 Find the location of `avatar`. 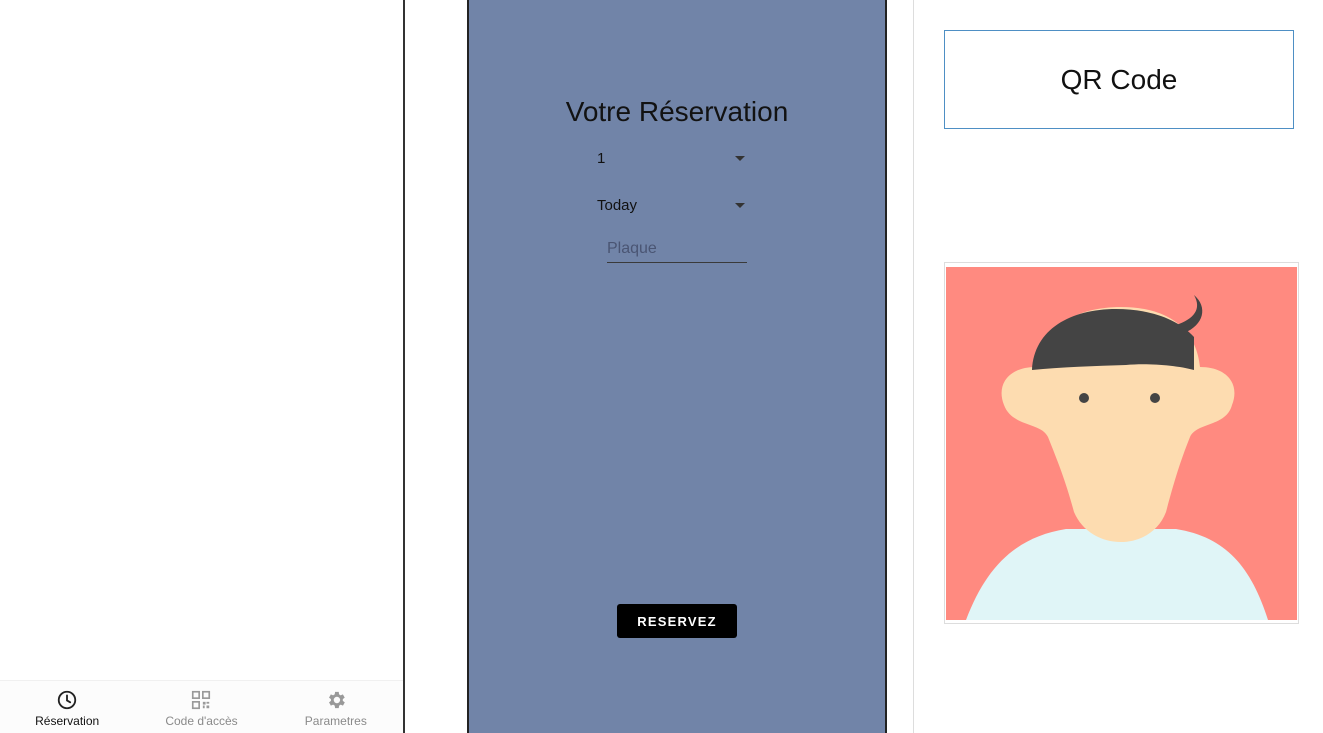

avatar is located at coordinates (1121, 443).